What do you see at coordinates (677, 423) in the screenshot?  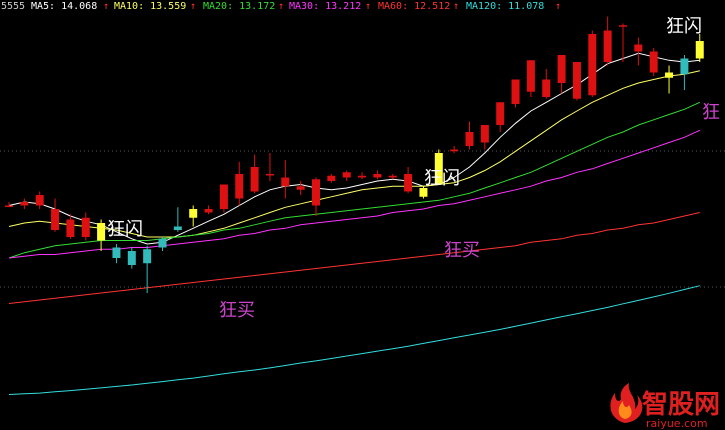 I see `watermark-url: raiyue.com` at bounding box center [677, 423].